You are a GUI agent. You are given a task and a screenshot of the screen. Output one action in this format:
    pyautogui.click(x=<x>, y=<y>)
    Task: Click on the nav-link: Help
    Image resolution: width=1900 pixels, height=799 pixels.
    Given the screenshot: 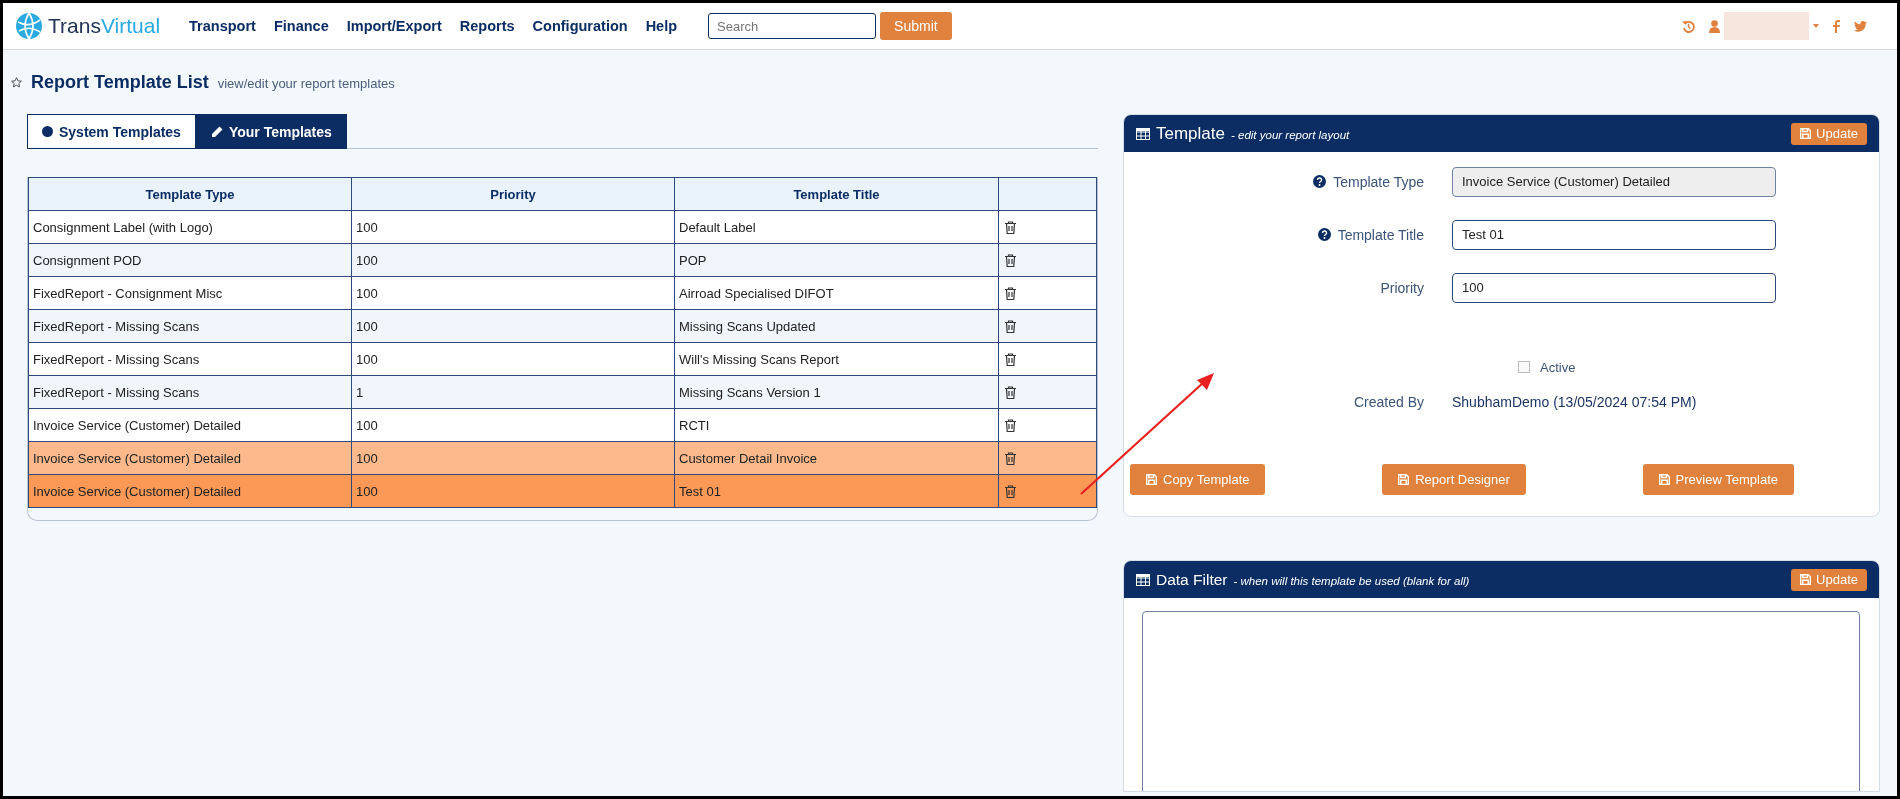 What is the action you would take?
    pyautogui.click(x=661, y=26)
    